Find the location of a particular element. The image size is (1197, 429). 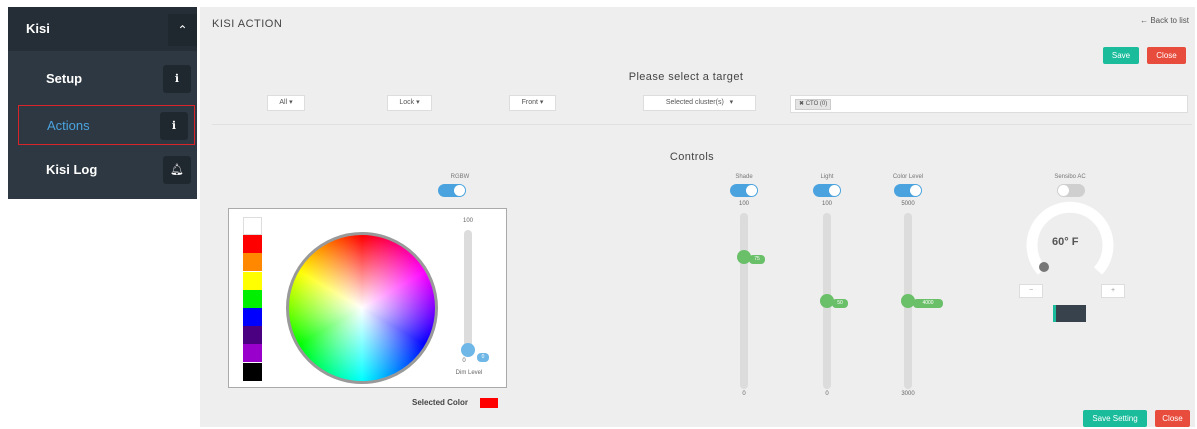

slider-value-badge: 75 is located at coordinates (757, 259).